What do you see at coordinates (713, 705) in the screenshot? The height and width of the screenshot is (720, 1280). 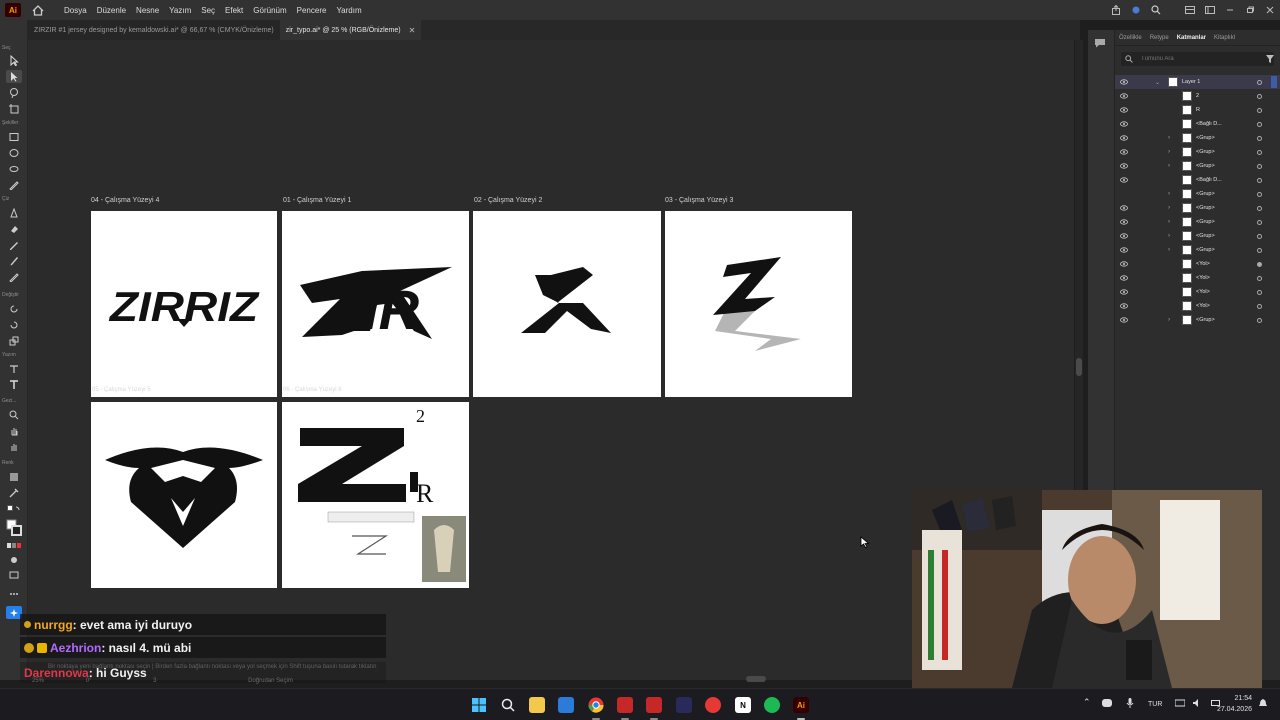 I see `media-player-icon` at bounding box center [713, 705].